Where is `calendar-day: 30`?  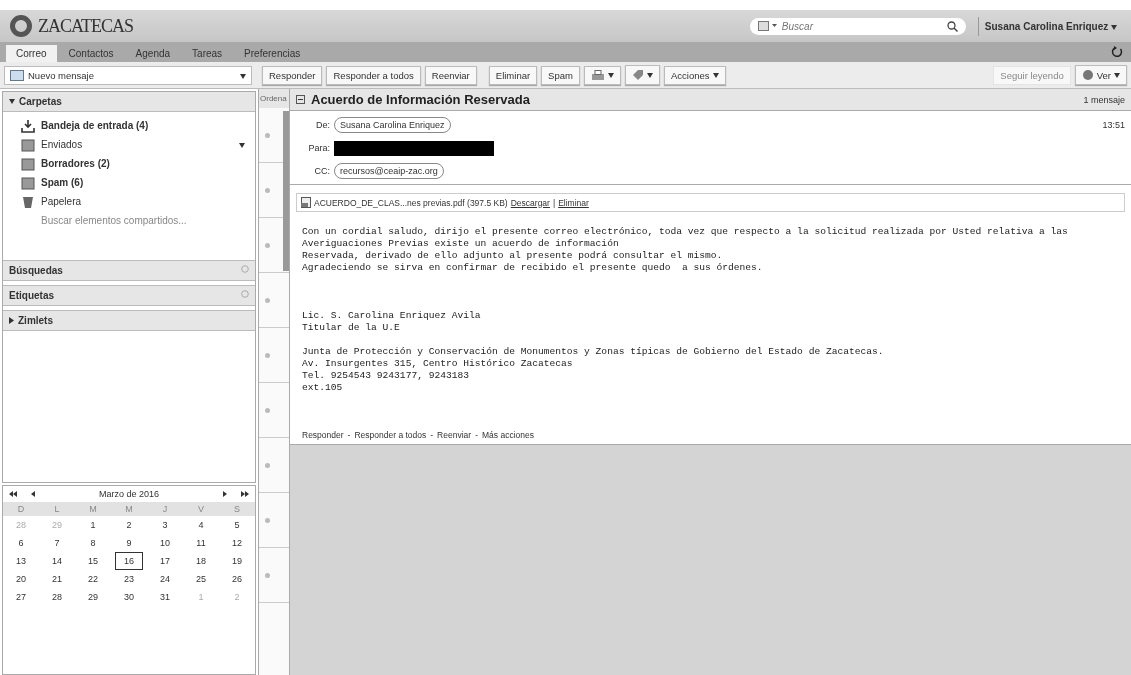
calendar-day: 30 is located at coordinates (129, 597).